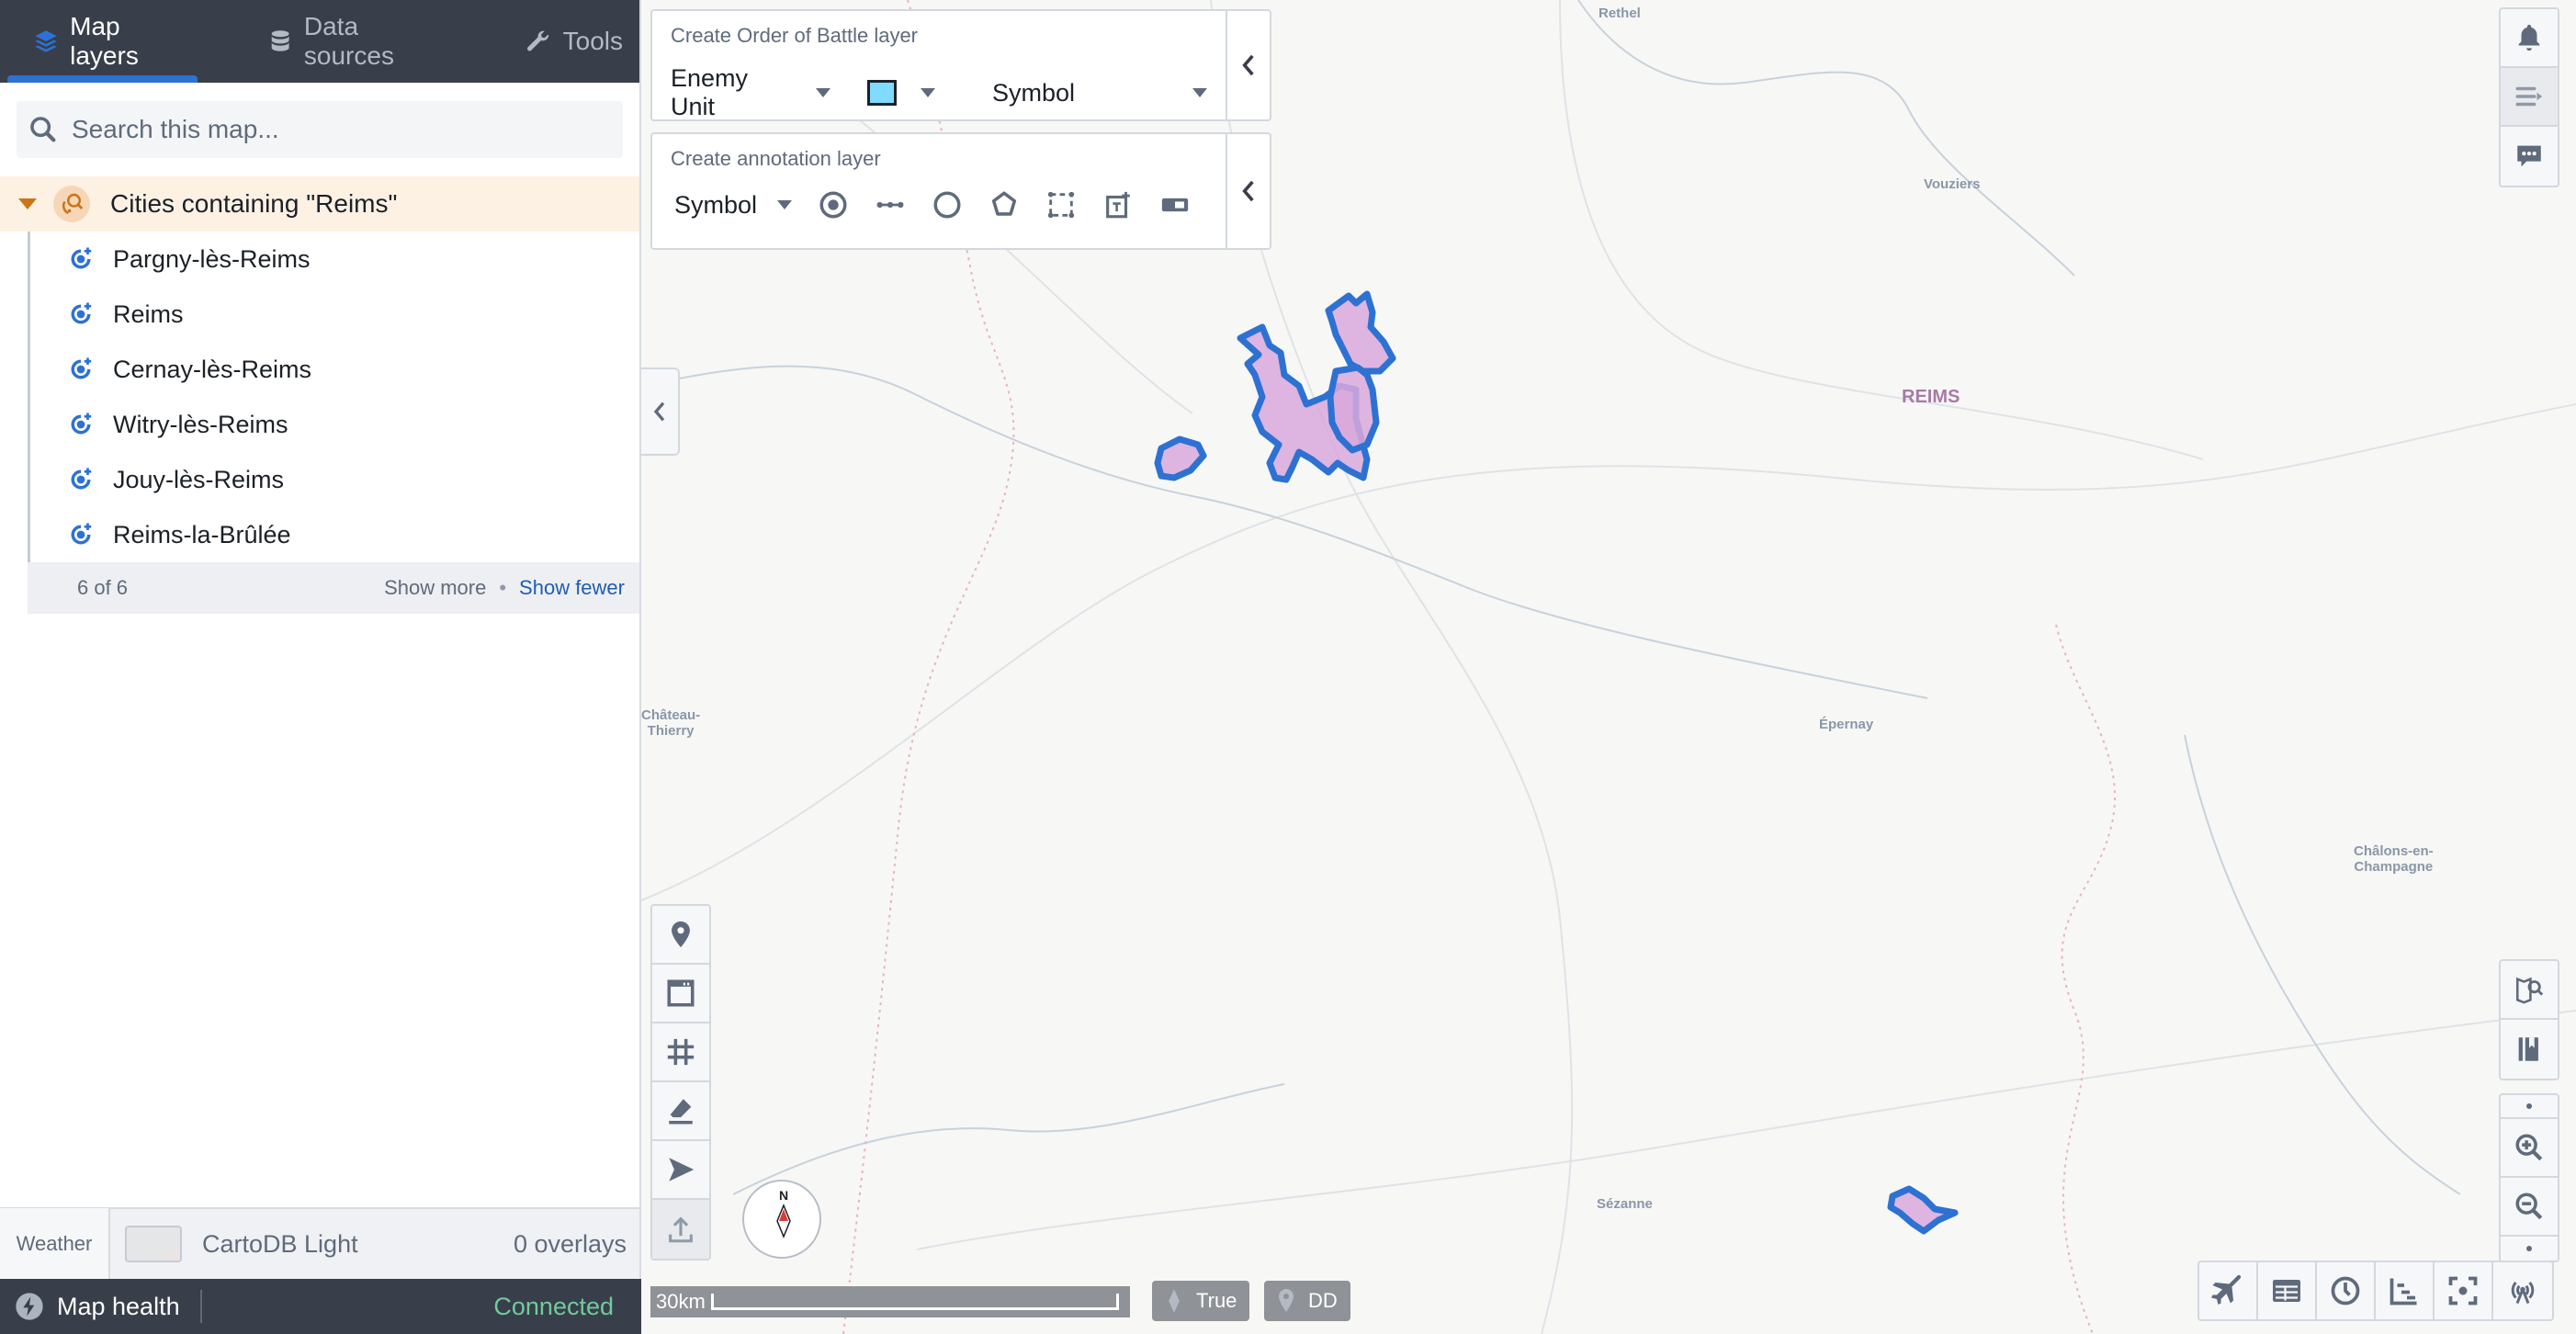 Image resolution: width=2576 pixels, height=1334 pixels. I want to click on zoom-handle-bottom, so click(2529, 1249).